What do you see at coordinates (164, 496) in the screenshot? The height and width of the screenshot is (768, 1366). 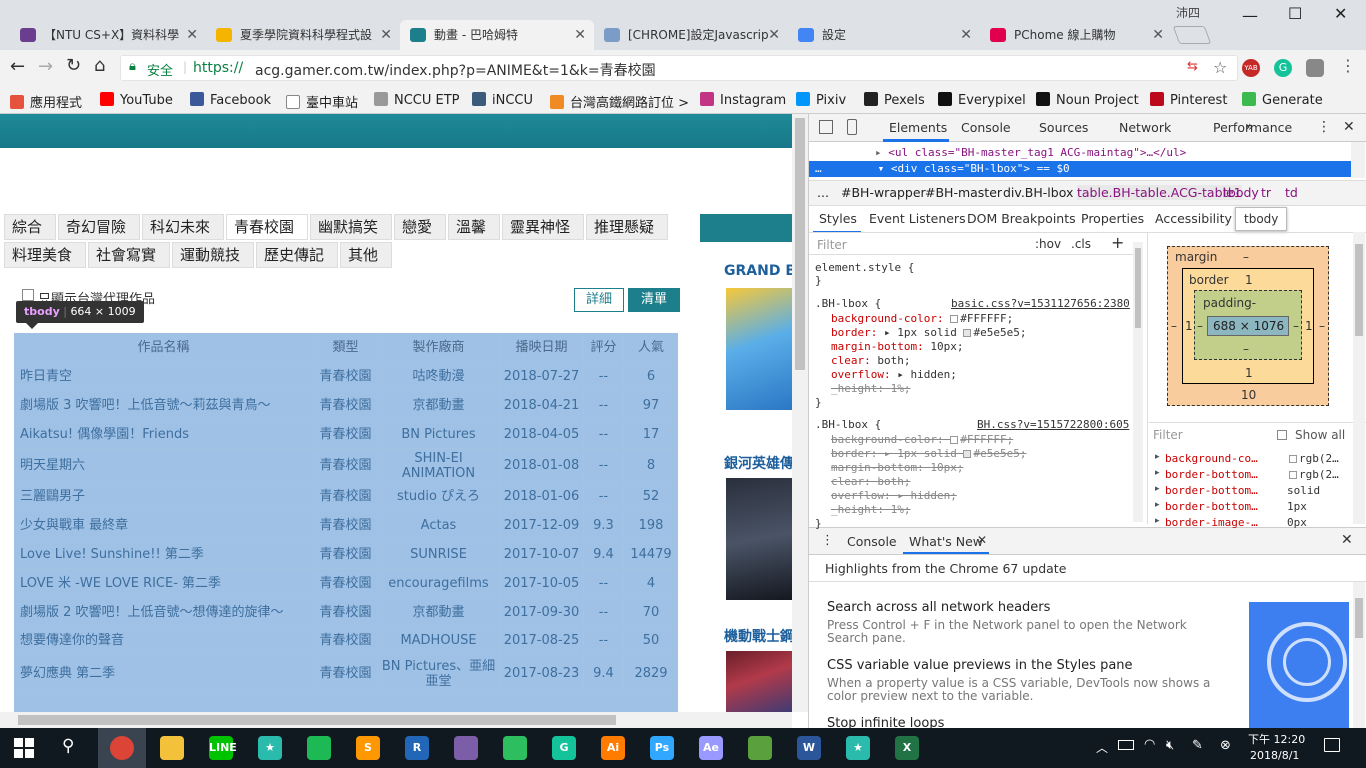 I see `cell-title: 三麗鷗男子` at bounding box center [164, 496].